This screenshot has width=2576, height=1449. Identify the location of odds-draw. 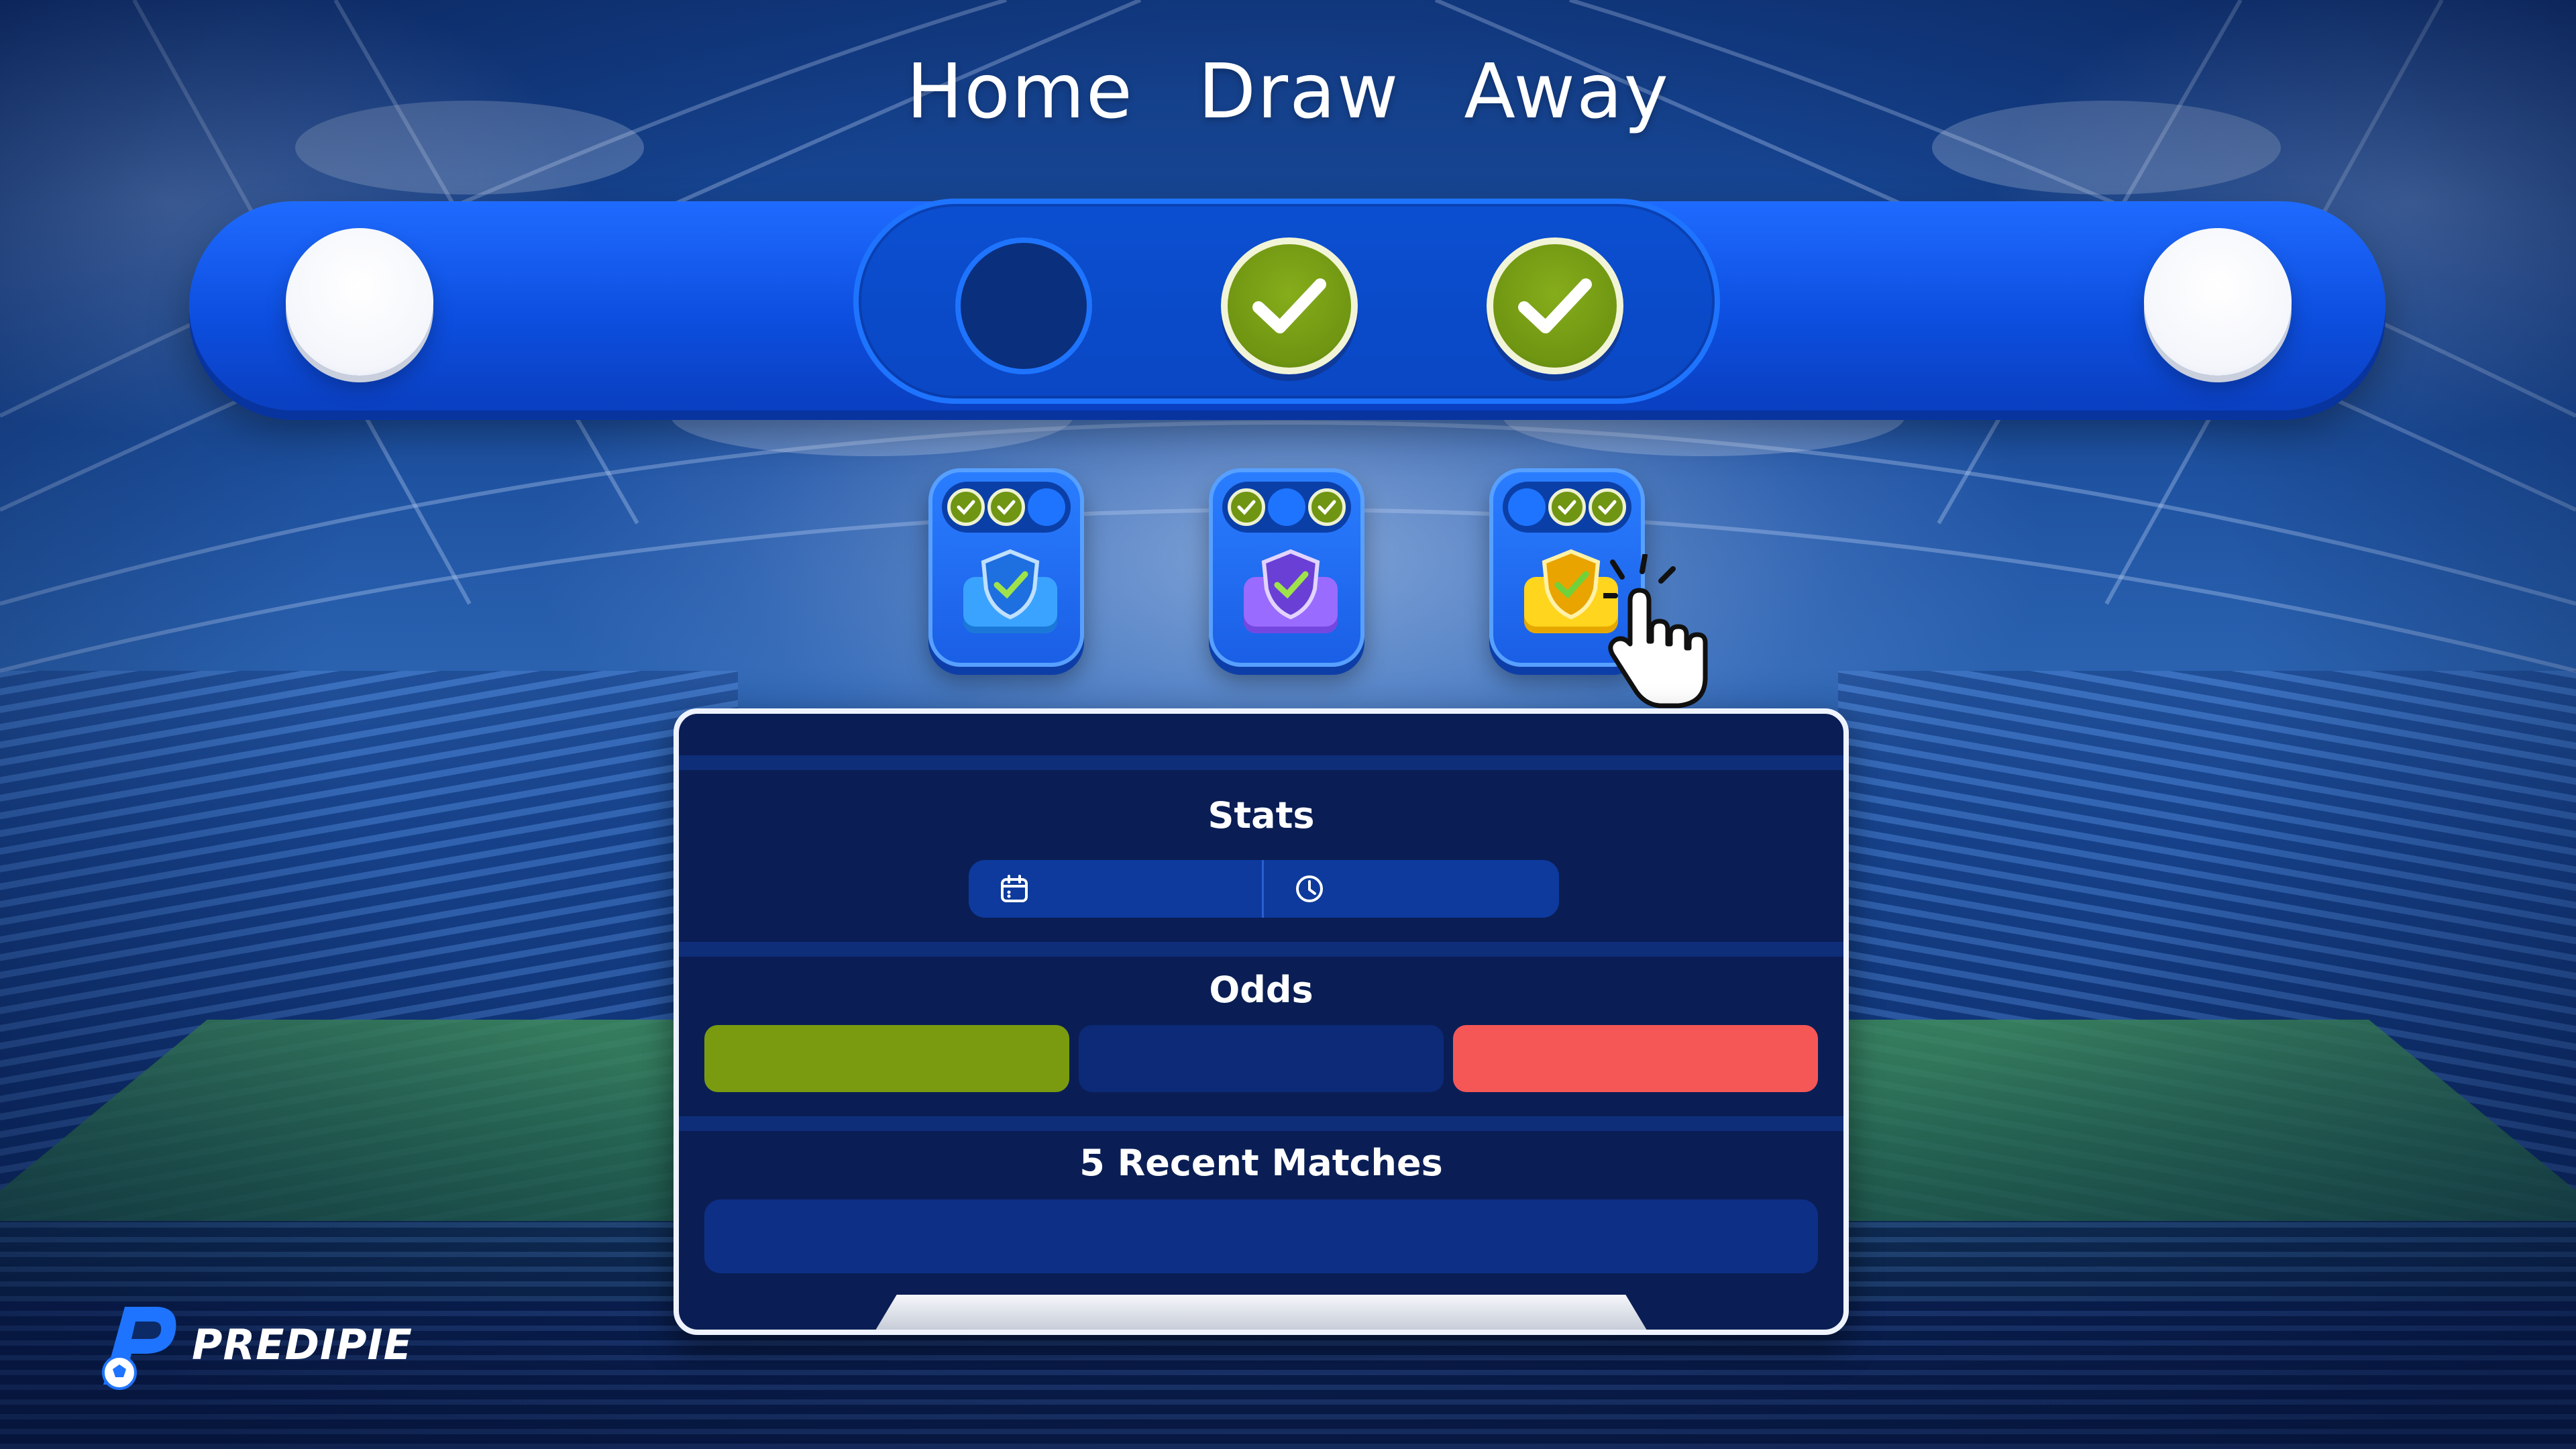
(1261, 1058).